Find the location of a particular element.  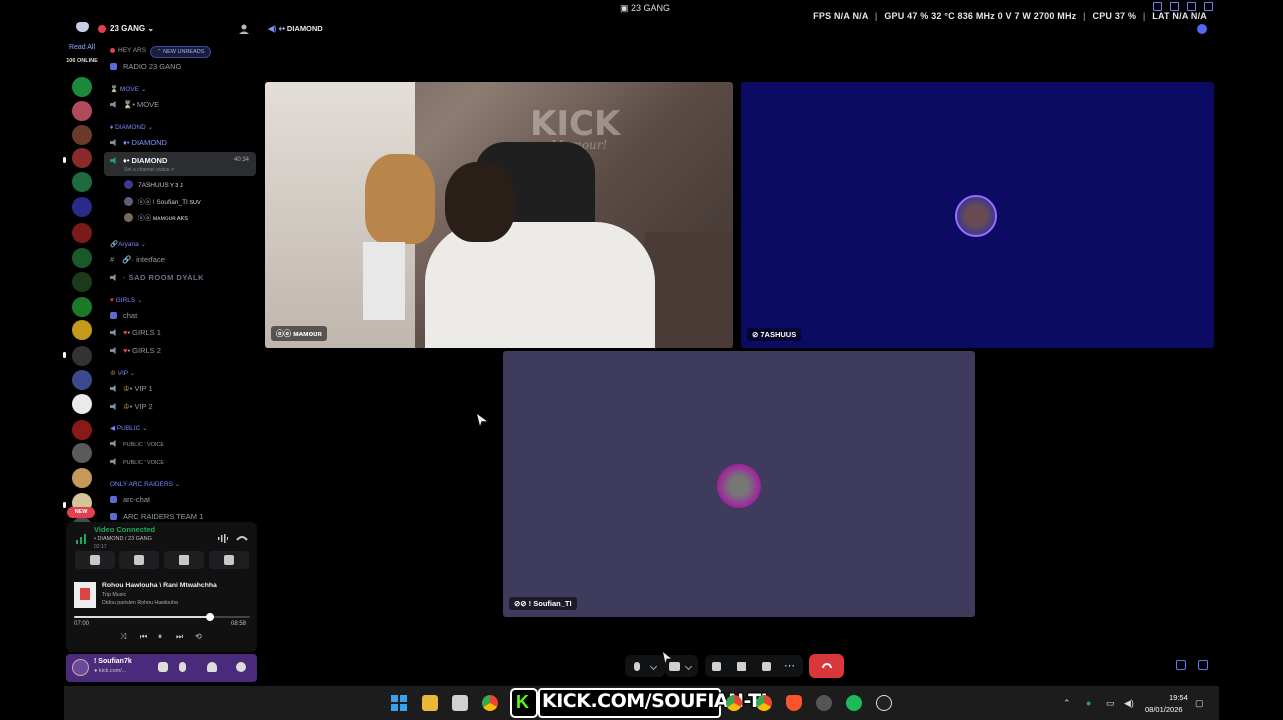

soundboard-button is located at coordinates (229, 560).